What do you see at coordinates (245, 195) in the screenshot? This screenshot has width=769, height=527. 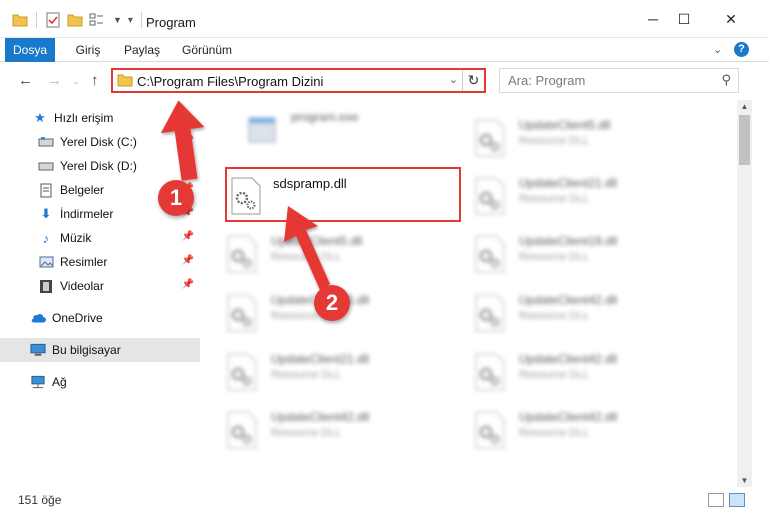 I see `annotation-arrows` at bounding box center [245, 195].